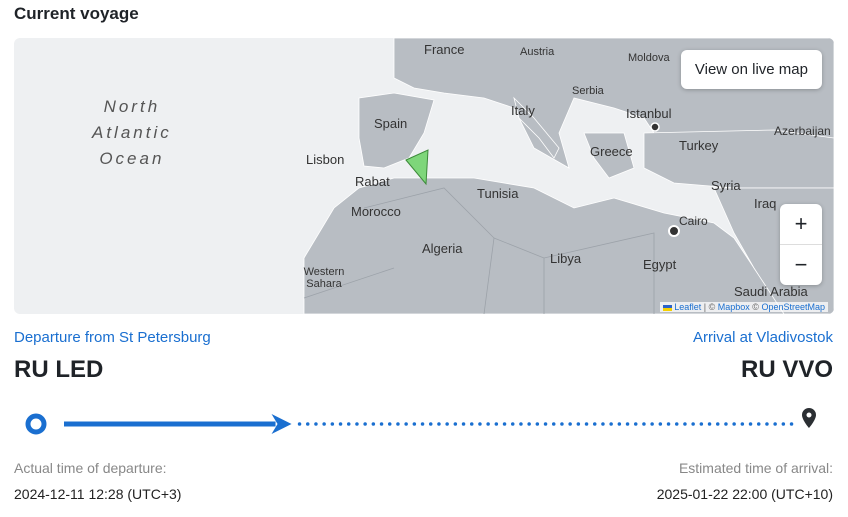 The width and height of the screenshot is (848, 517). I want to click on map-label: Libya, so click(566, 258).